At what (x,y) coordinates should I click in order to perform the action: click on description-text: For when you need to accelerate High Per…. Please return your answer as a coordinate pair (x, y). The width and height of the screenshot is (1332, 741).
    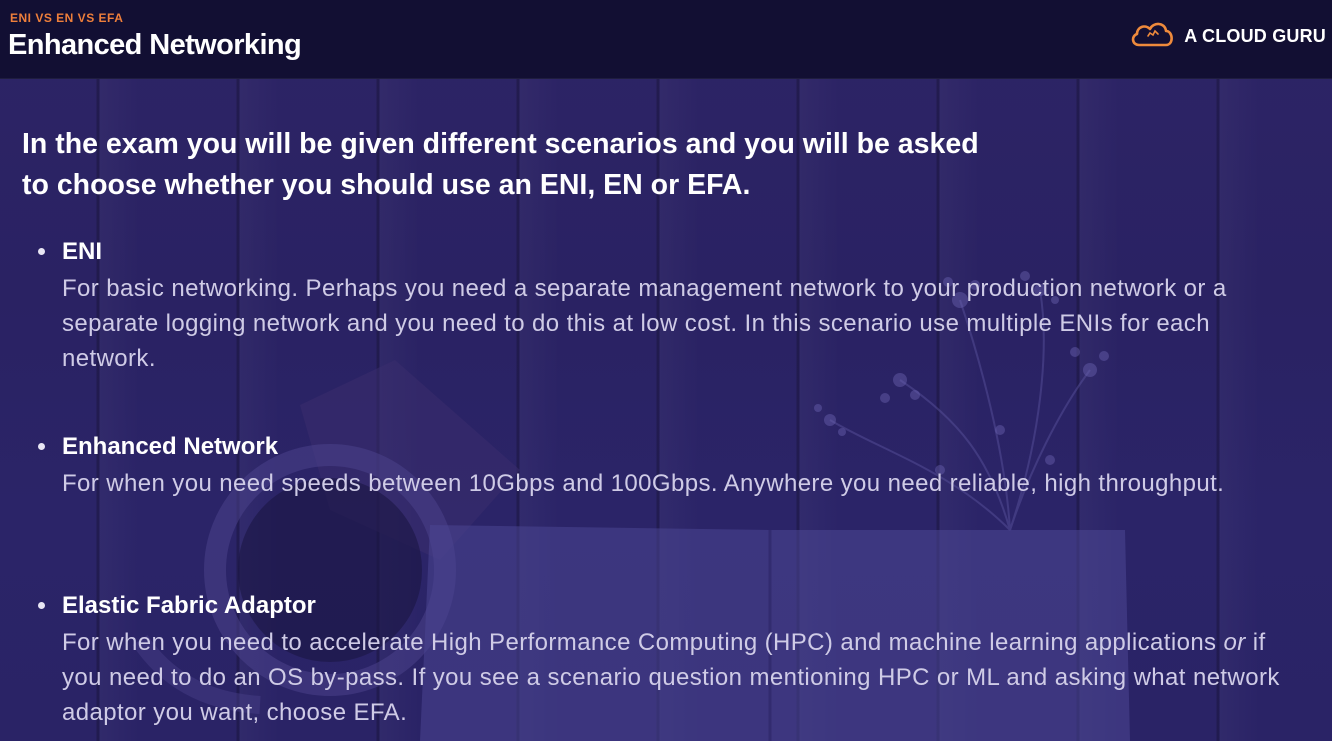
    Looking at the image, I should click on (643, 642).